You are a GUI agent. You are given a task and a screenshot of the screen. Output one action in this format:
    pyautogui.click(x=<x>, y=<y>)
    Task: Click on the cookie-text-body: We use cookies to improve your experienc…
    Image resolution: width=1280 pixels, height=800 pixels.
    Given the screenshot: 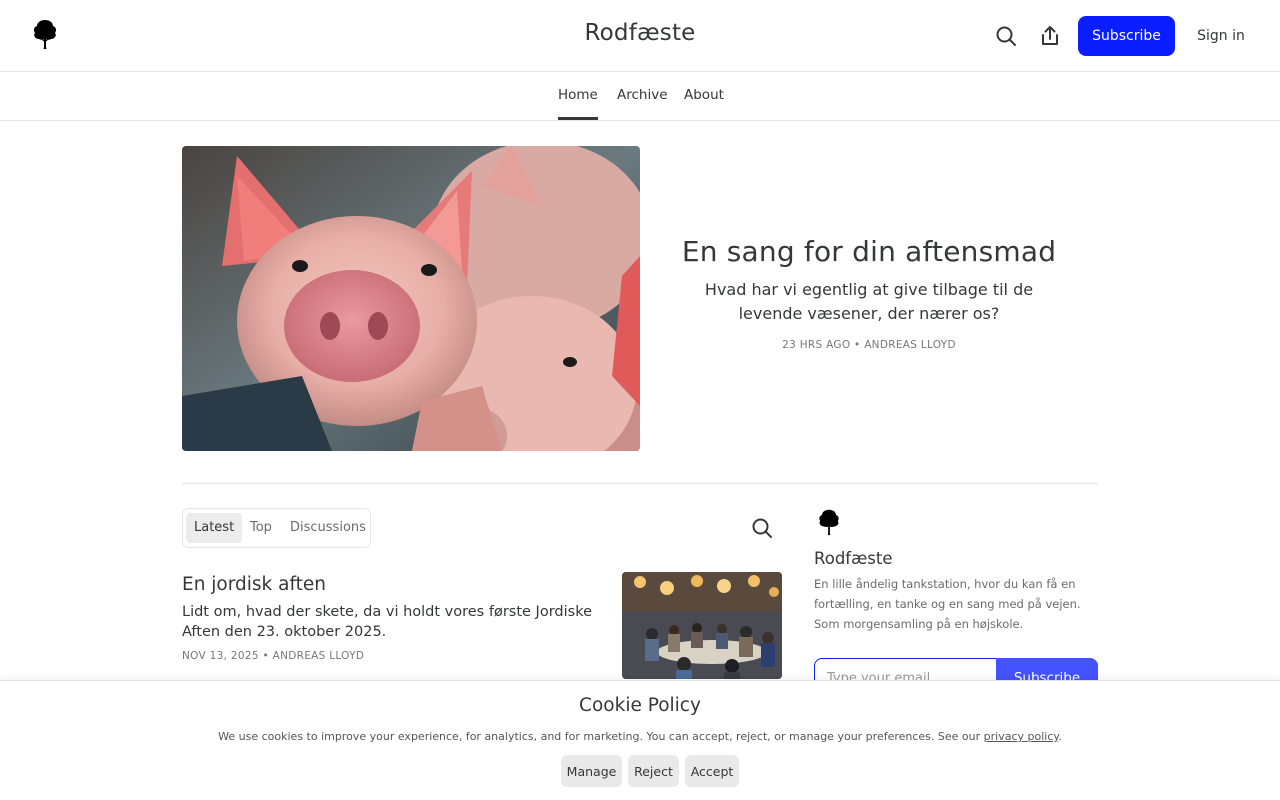 What is the action you would take?
    pyautogui.click(x=601, y=736)
    